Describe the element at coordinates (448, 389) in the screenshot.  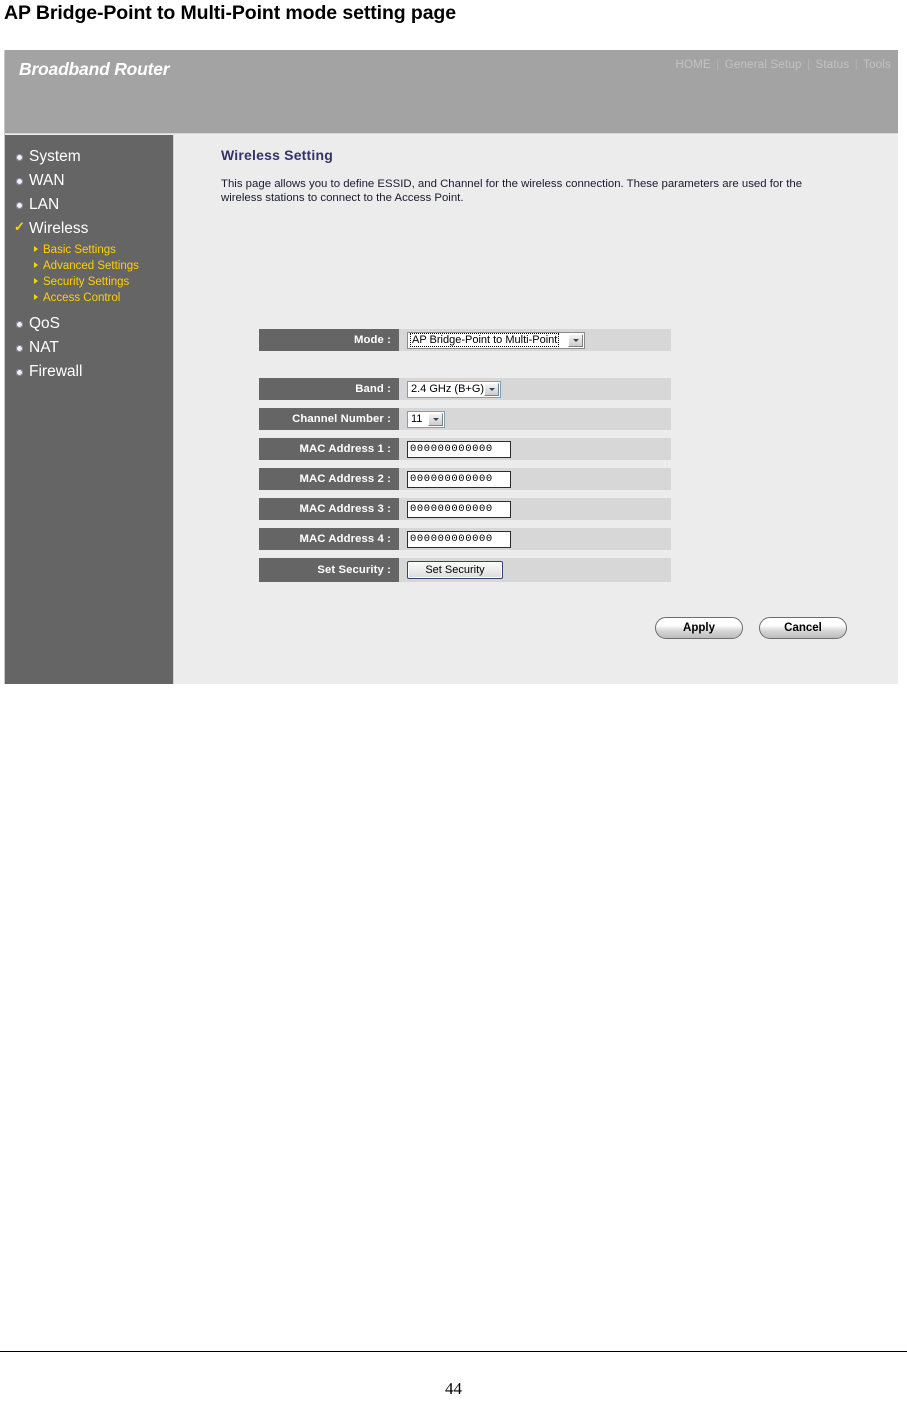
I see `band-select-value: 2.4 GHz (B+G)` at that location.